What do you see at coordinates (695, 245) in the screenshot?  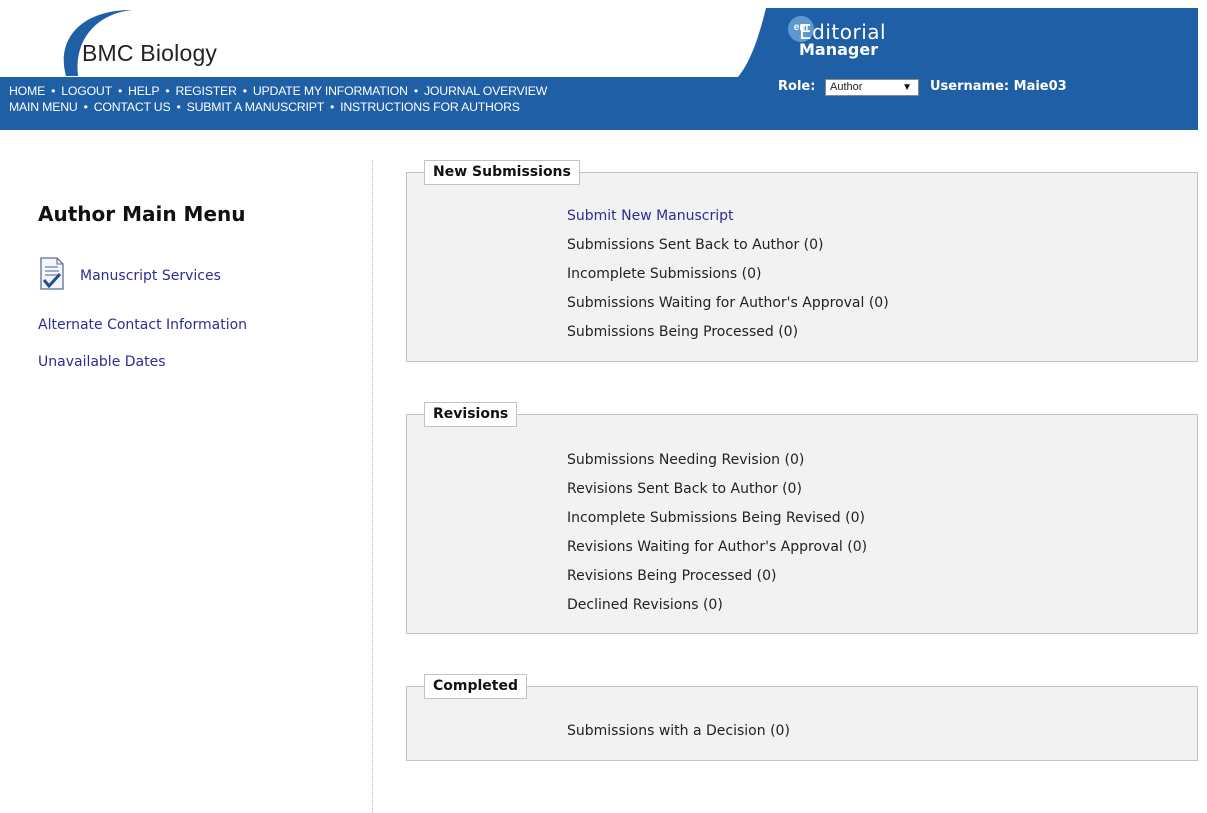 I see `submissions-sent-back-item: Submissions Sent Back to Author (0)` at bounding box center [695, 245].